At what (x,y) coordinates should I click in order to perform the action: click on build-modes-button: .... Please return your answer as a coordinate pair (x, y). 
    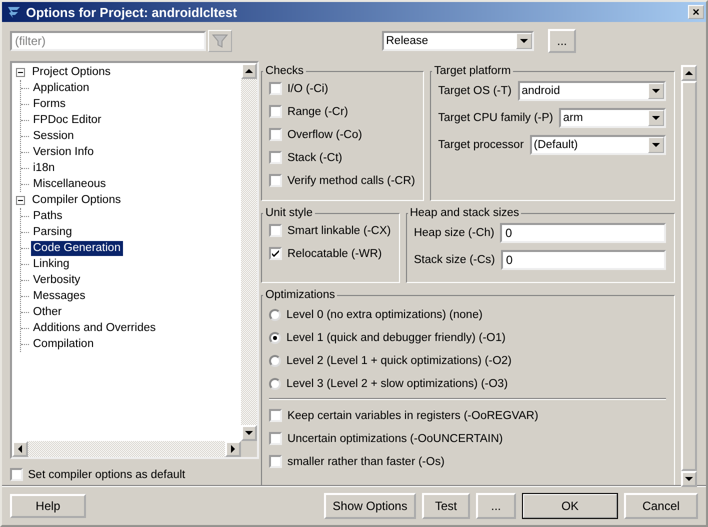
    Looking at the image, I should click on (562, 41).